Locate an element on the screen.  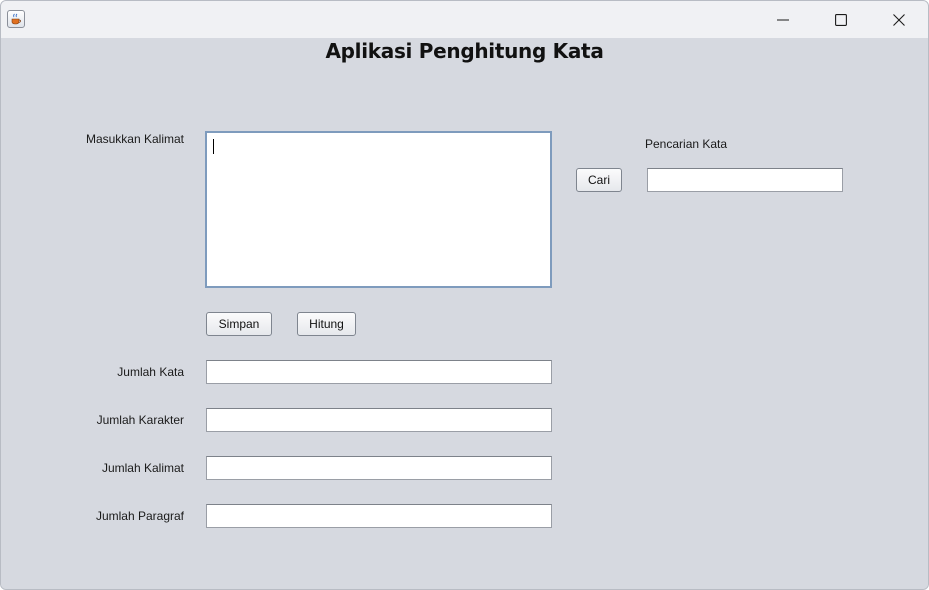
search-label: Pencarian Kata is located at coordinates (686, 144).